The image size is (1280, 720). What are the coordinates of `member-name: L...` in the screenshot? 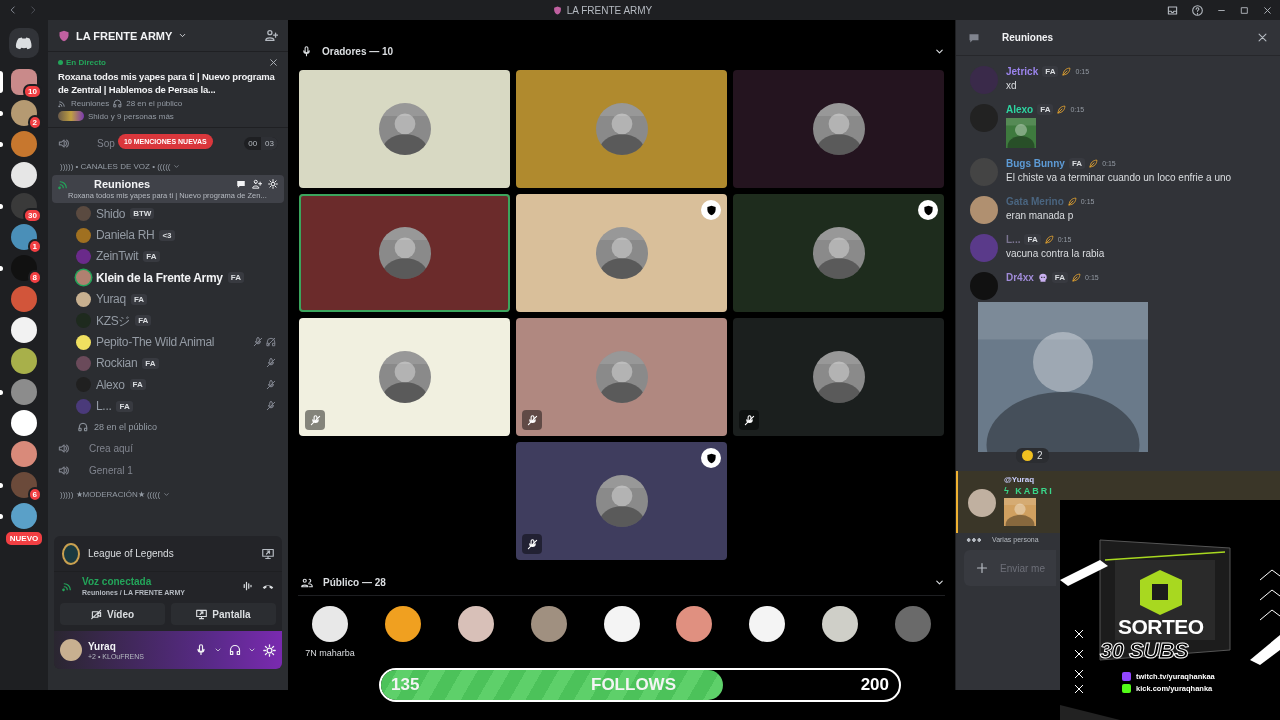 It's located at (104, 406).